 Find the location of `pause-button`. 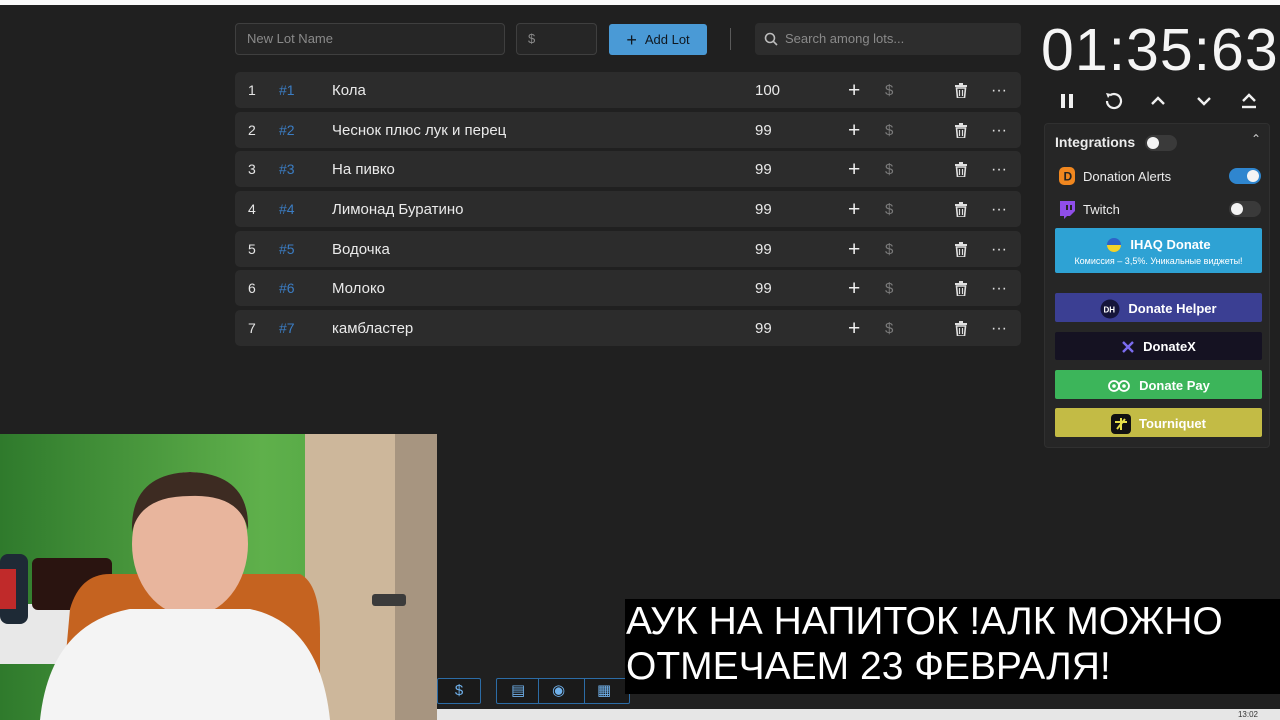

pause-button is located at coordinates (1068, 101).